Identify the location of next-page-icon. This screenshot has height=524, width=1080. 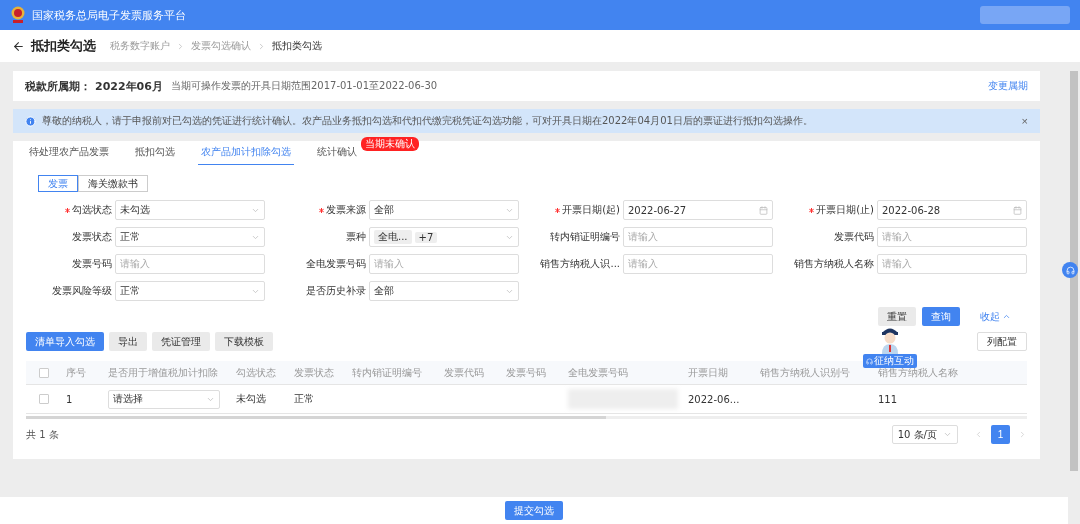
(1022, 434).